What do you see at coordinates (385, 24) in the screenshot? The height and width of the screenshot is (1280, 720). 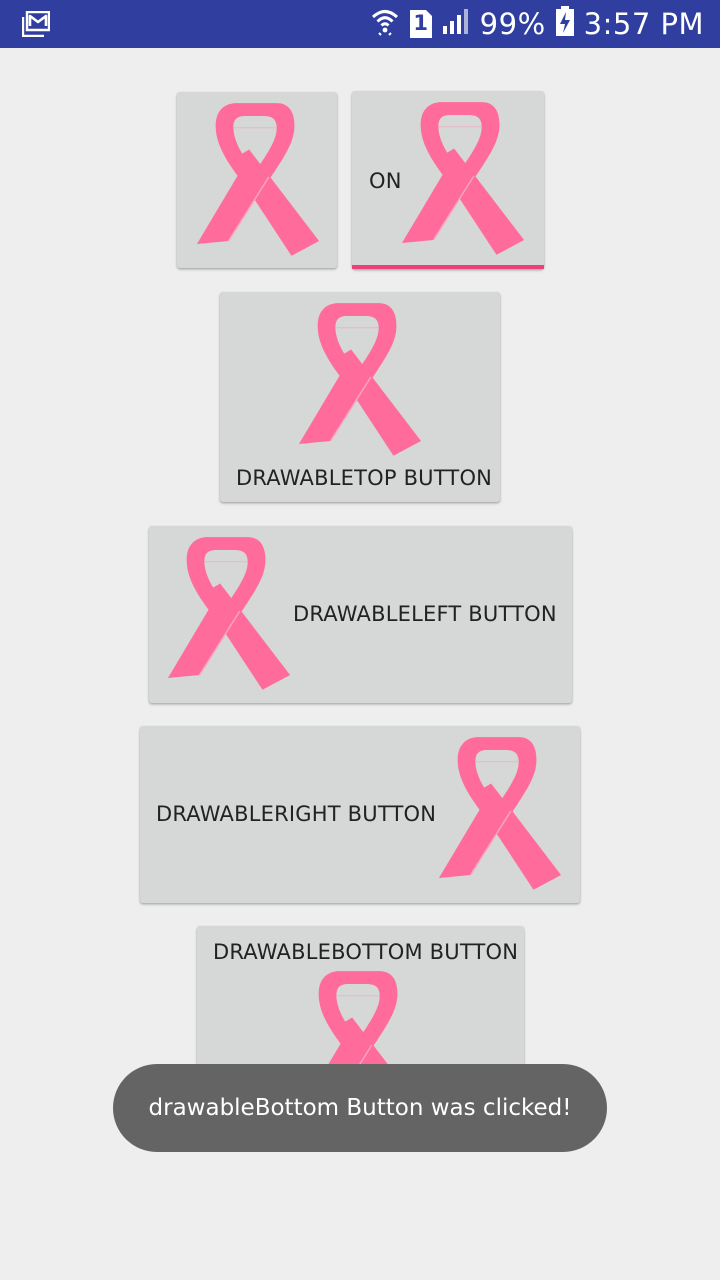 I see `wifi-icon` at bounding box center [385, 24].